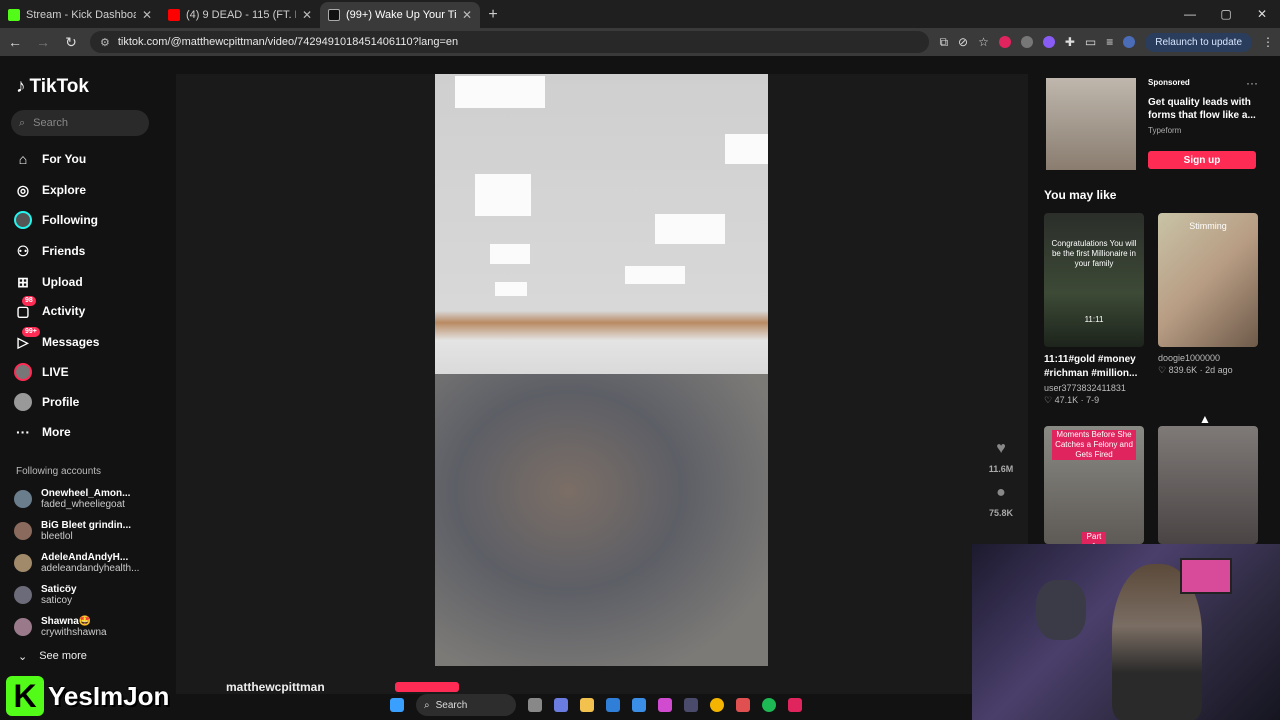 Image resolution: width=1280 pixels, height=720 pixels. What do you see at coordinates (1126, 632) in the screenshot?
I see `webcam-overlay` at bounding box center [1126, 632].